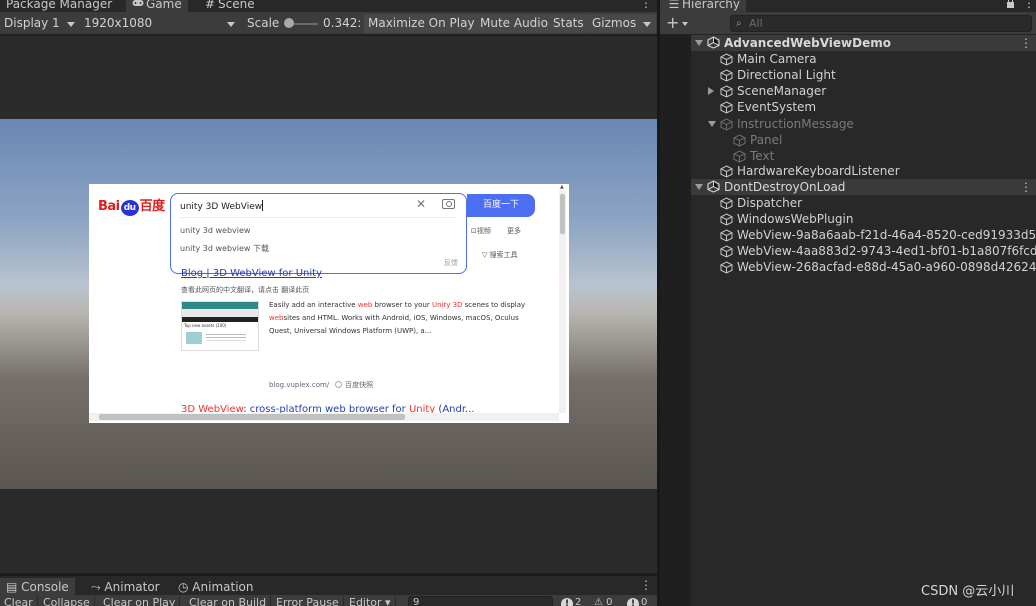 The image size is (1036, 606). What do you see at coordinates (45, 587) in the screenshot?
I see `tab-console-label: Console` at bounding box center [45, 587].